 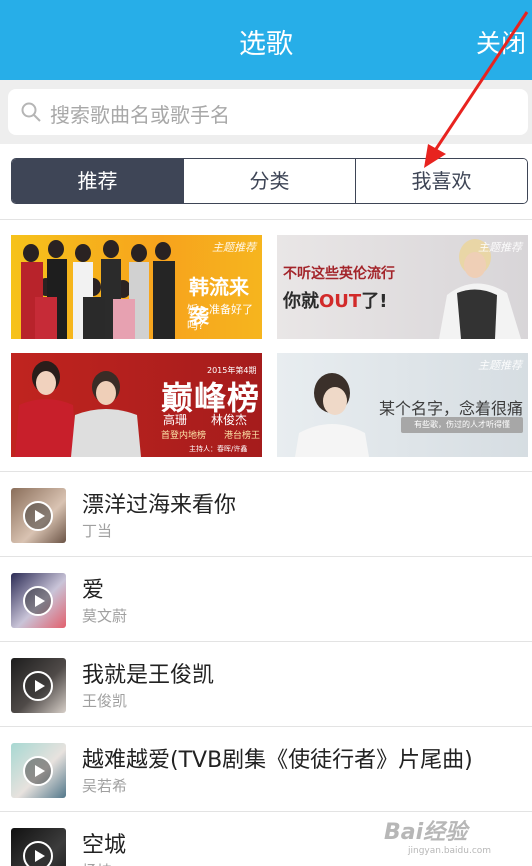 What do you see at coordinates (426, 832) in the screenshot?
I see `watermark-logo: Bai经验` at bounding box center [426, 832].